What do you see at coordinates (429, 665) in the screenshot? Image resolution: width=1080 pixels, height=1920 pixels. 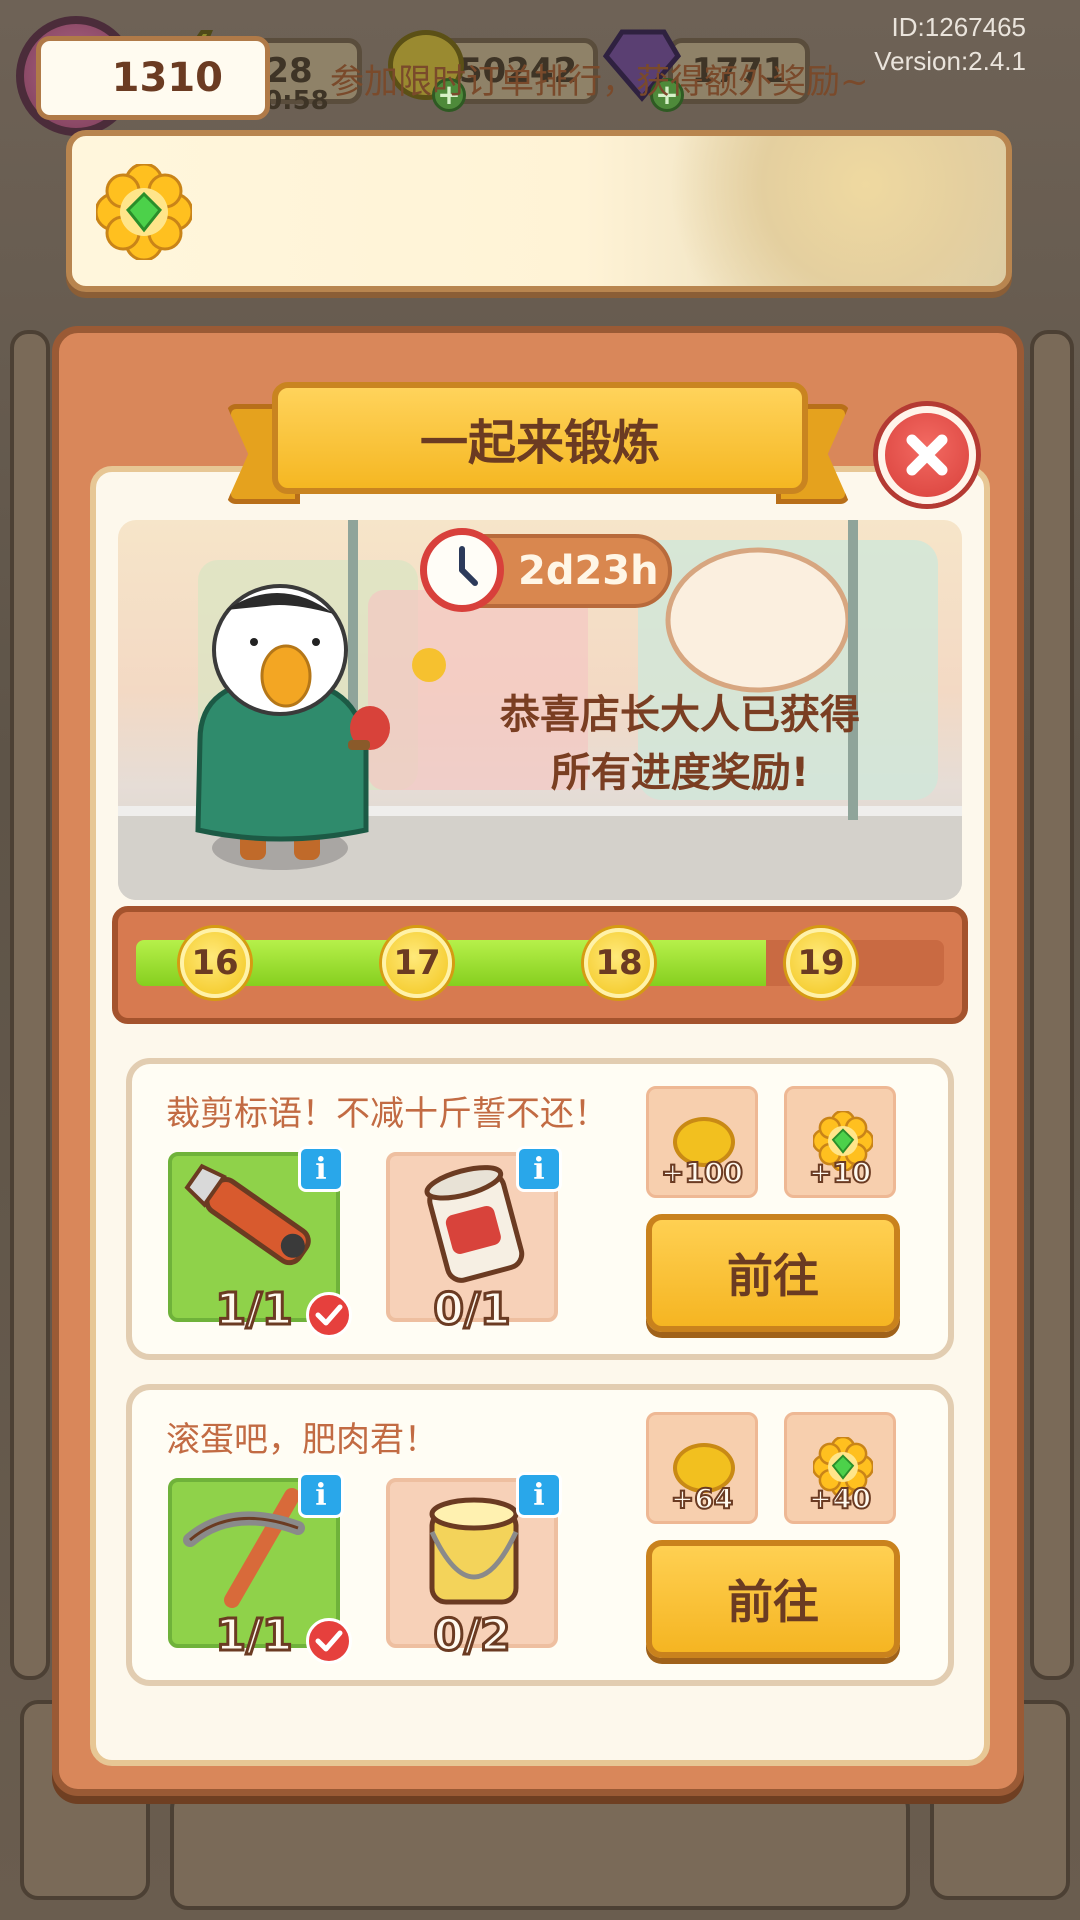 I see `ping-pong-ball` at bounding box center [429, 665].